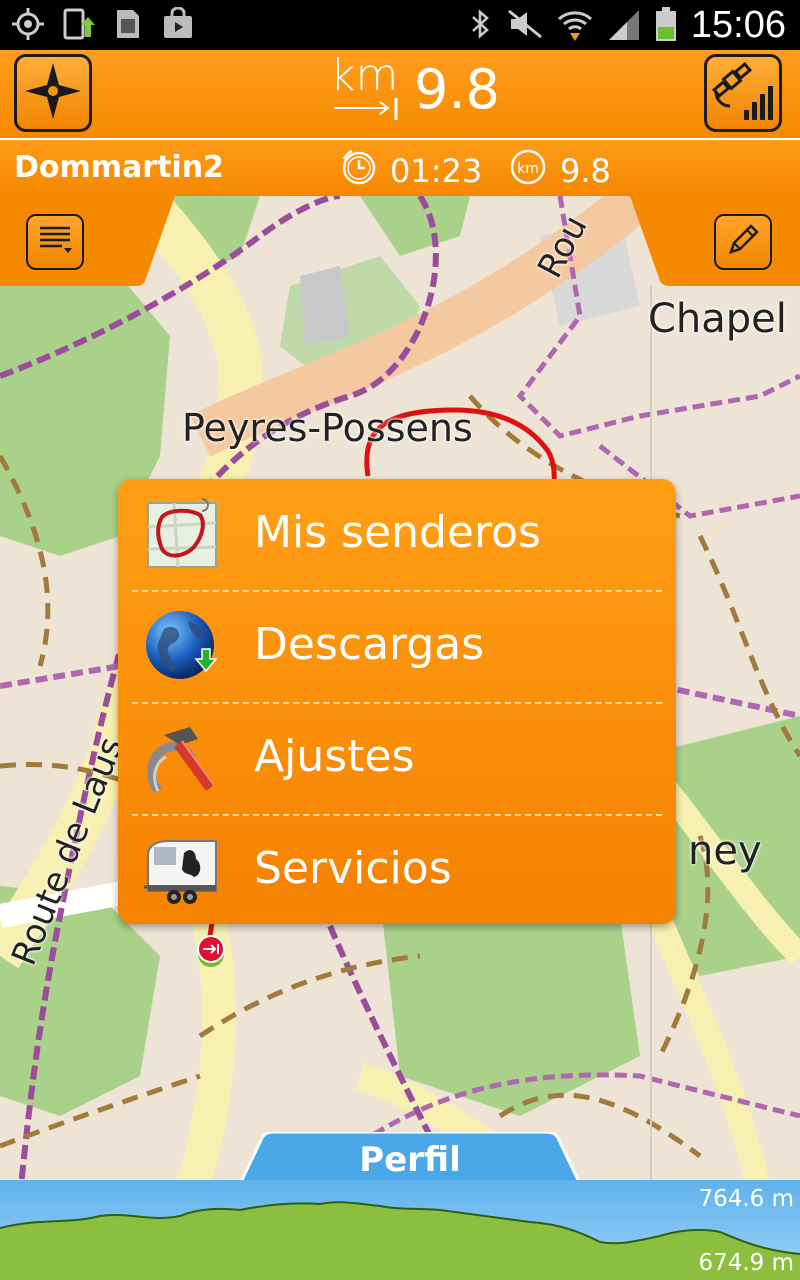  Describe the element at coordinates (87, 241) in the screenshot. I see `left-tab` at that location.